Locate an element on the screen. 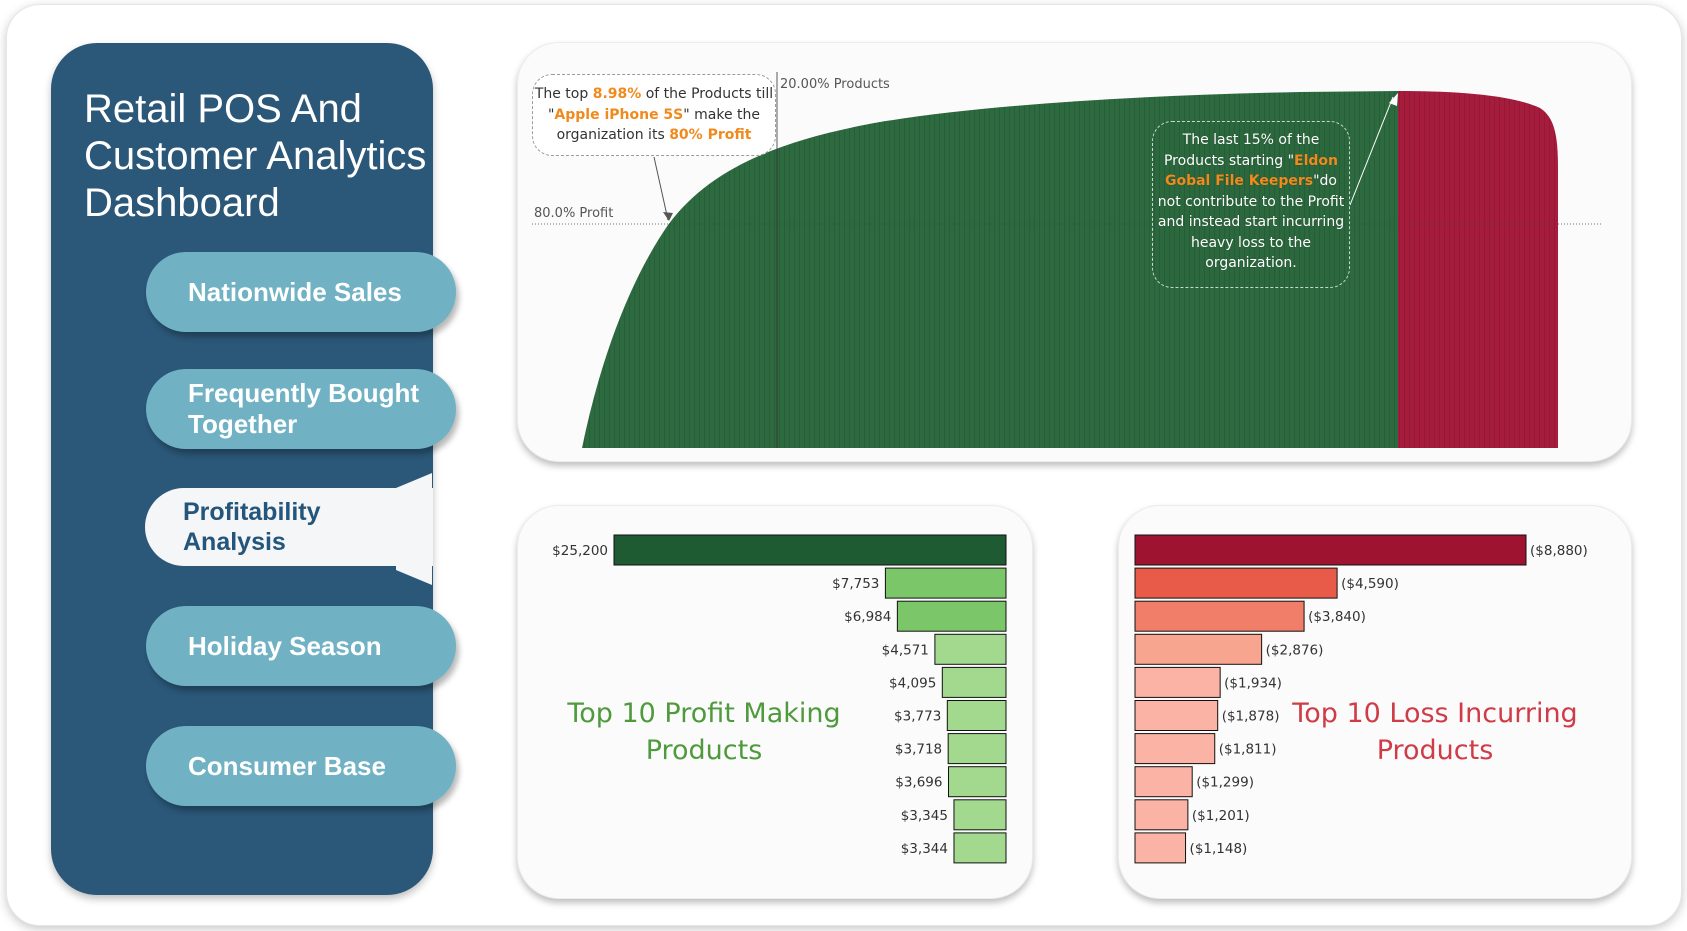  loss-bar-label: ($4,590) is located at coordinates (1370, 584).